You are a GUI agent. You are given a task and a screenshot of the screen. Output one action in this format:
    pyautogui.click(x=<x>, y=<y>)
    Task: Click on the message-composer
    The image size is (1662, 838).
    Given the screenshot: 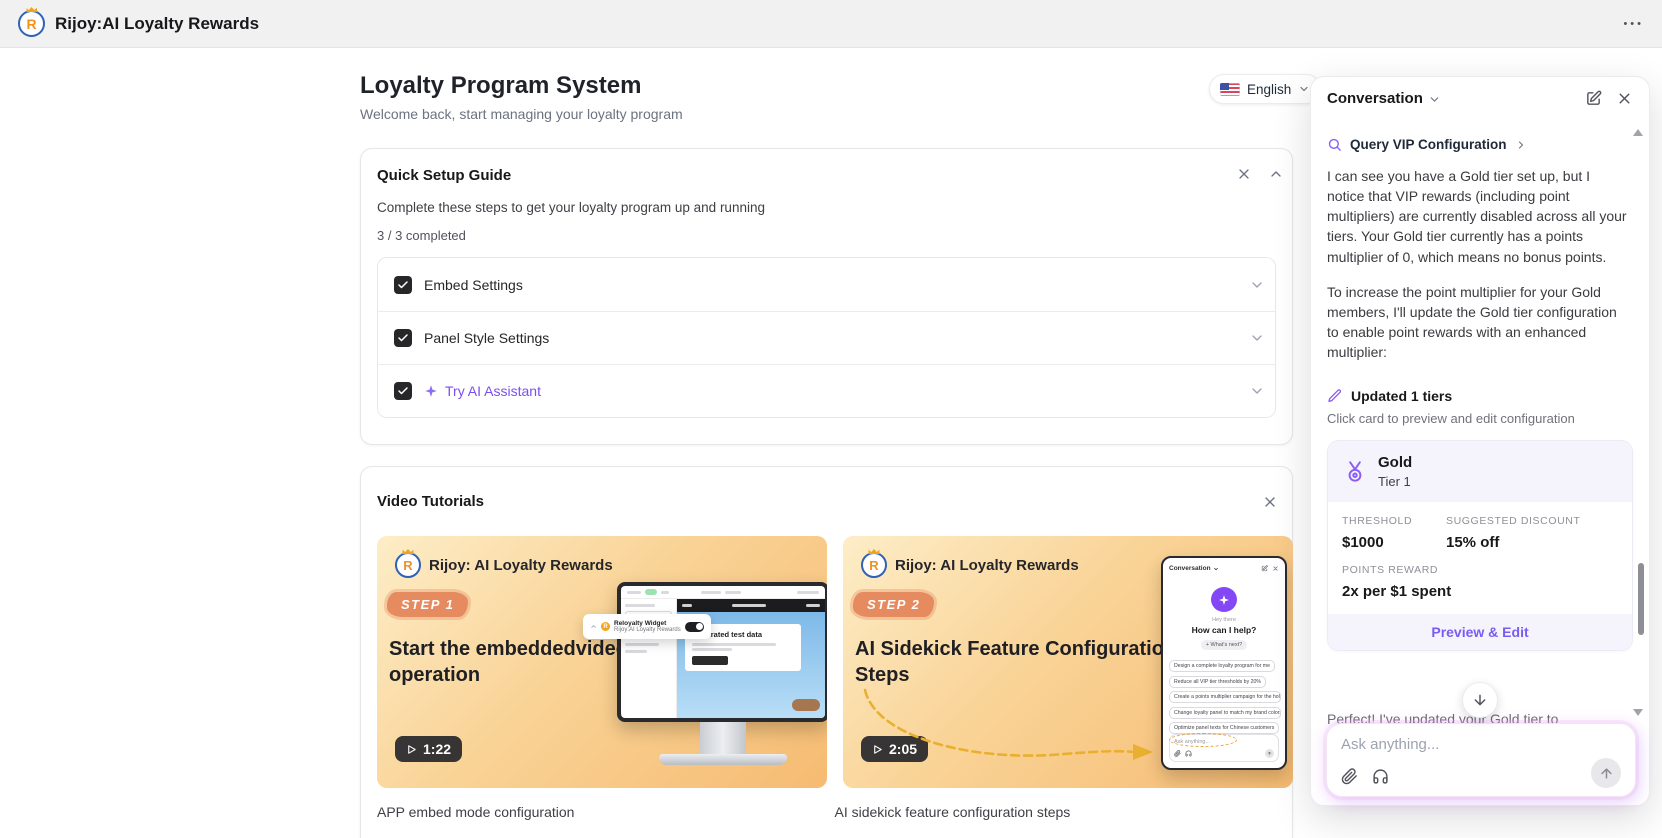 What is the action you would take?
    pyautogui.click(x=1481, y=760)
    